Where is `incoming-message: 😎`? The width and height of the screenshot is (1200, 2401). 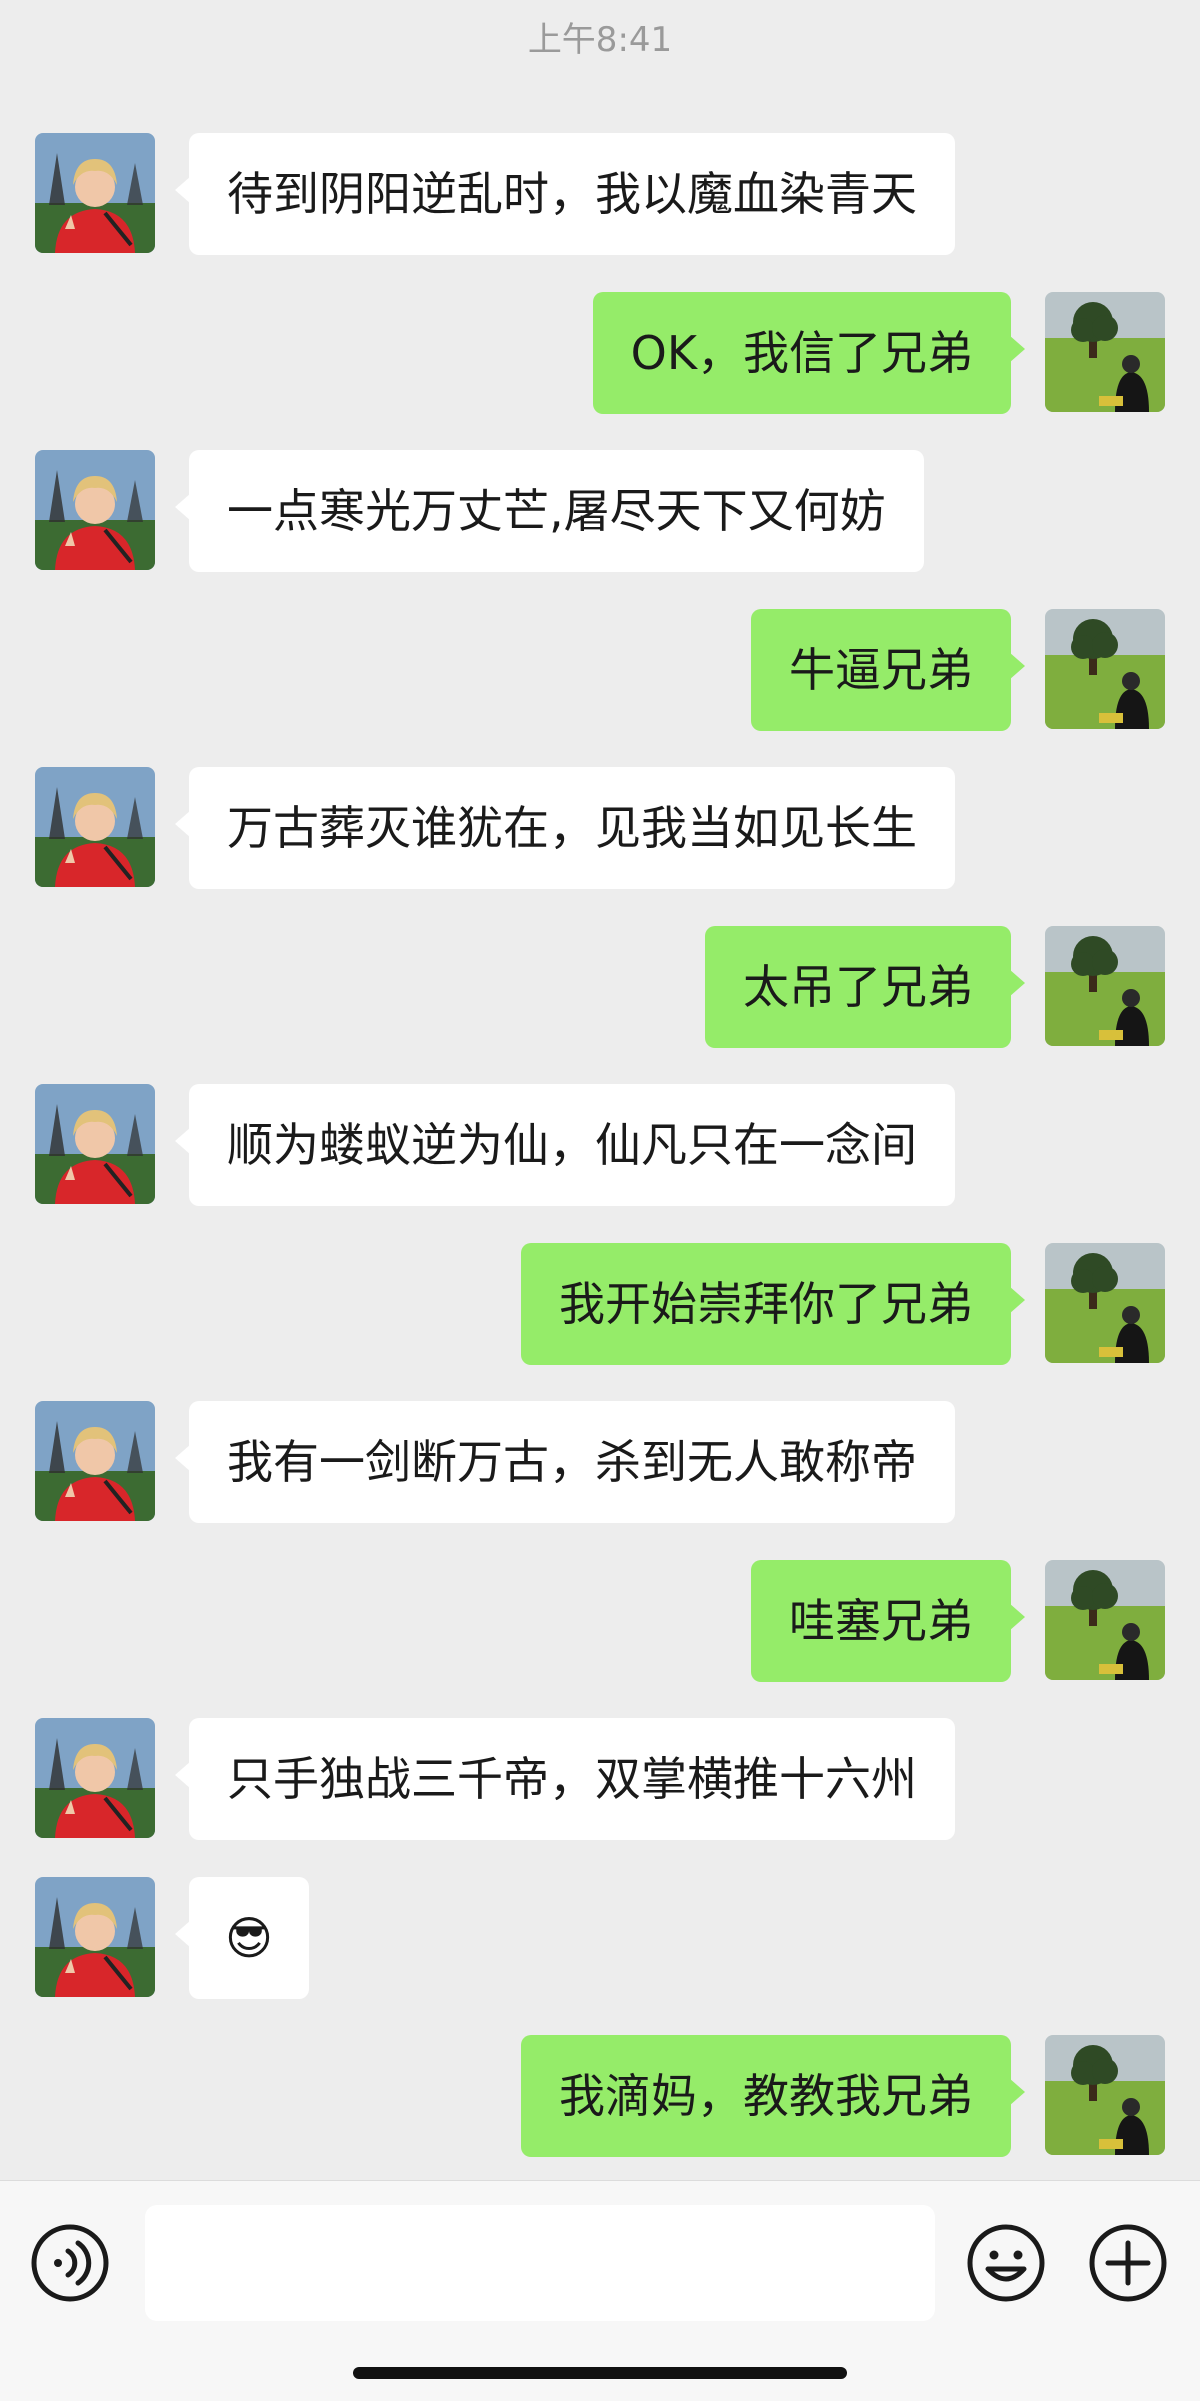
incoming-message: 😎 is located at coordinates (600, 1938).